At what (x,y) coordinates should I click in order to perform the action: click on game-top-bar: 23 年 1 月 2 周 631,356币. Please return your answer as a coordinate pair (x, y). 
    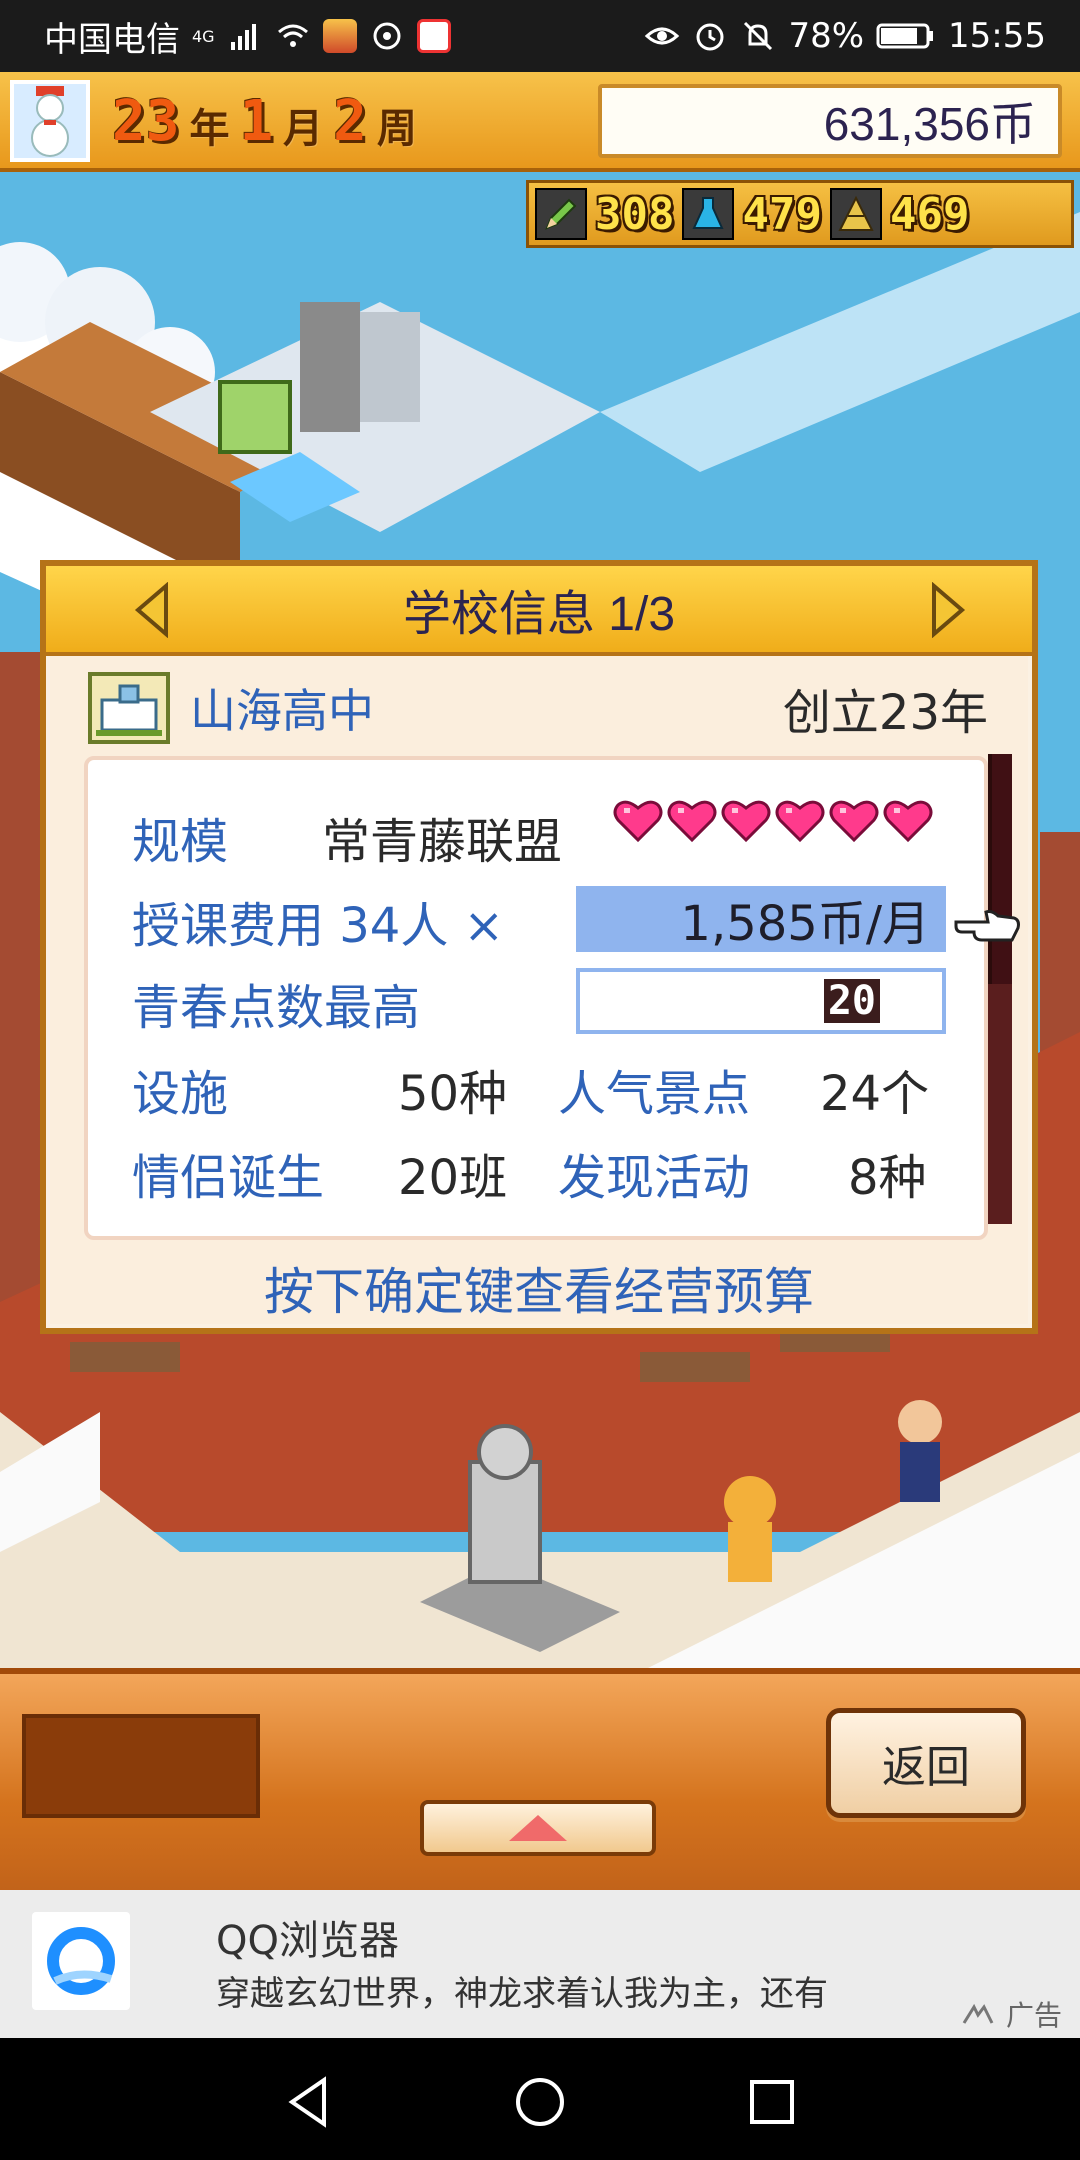
    Looking at the image, I should click on (540, 122).